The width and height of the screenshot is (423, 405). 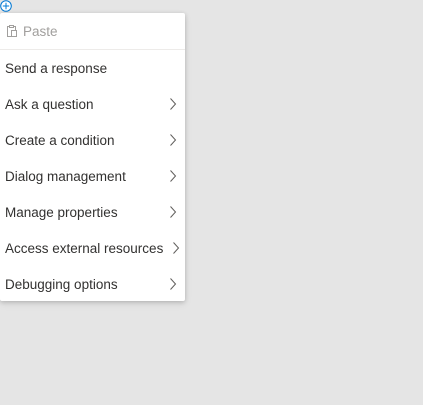 I want to click on clipboard-icon, so click(x=12, y=31).